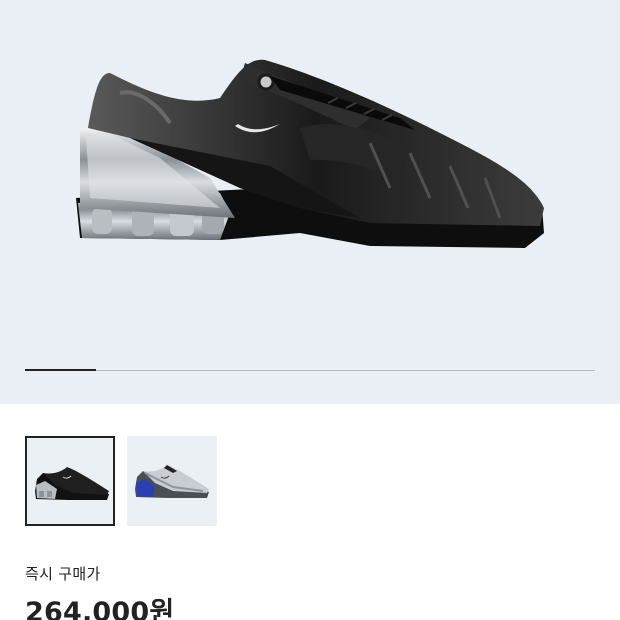  I want to click on thumbnail-silver-sneaker, so click(172, 481).